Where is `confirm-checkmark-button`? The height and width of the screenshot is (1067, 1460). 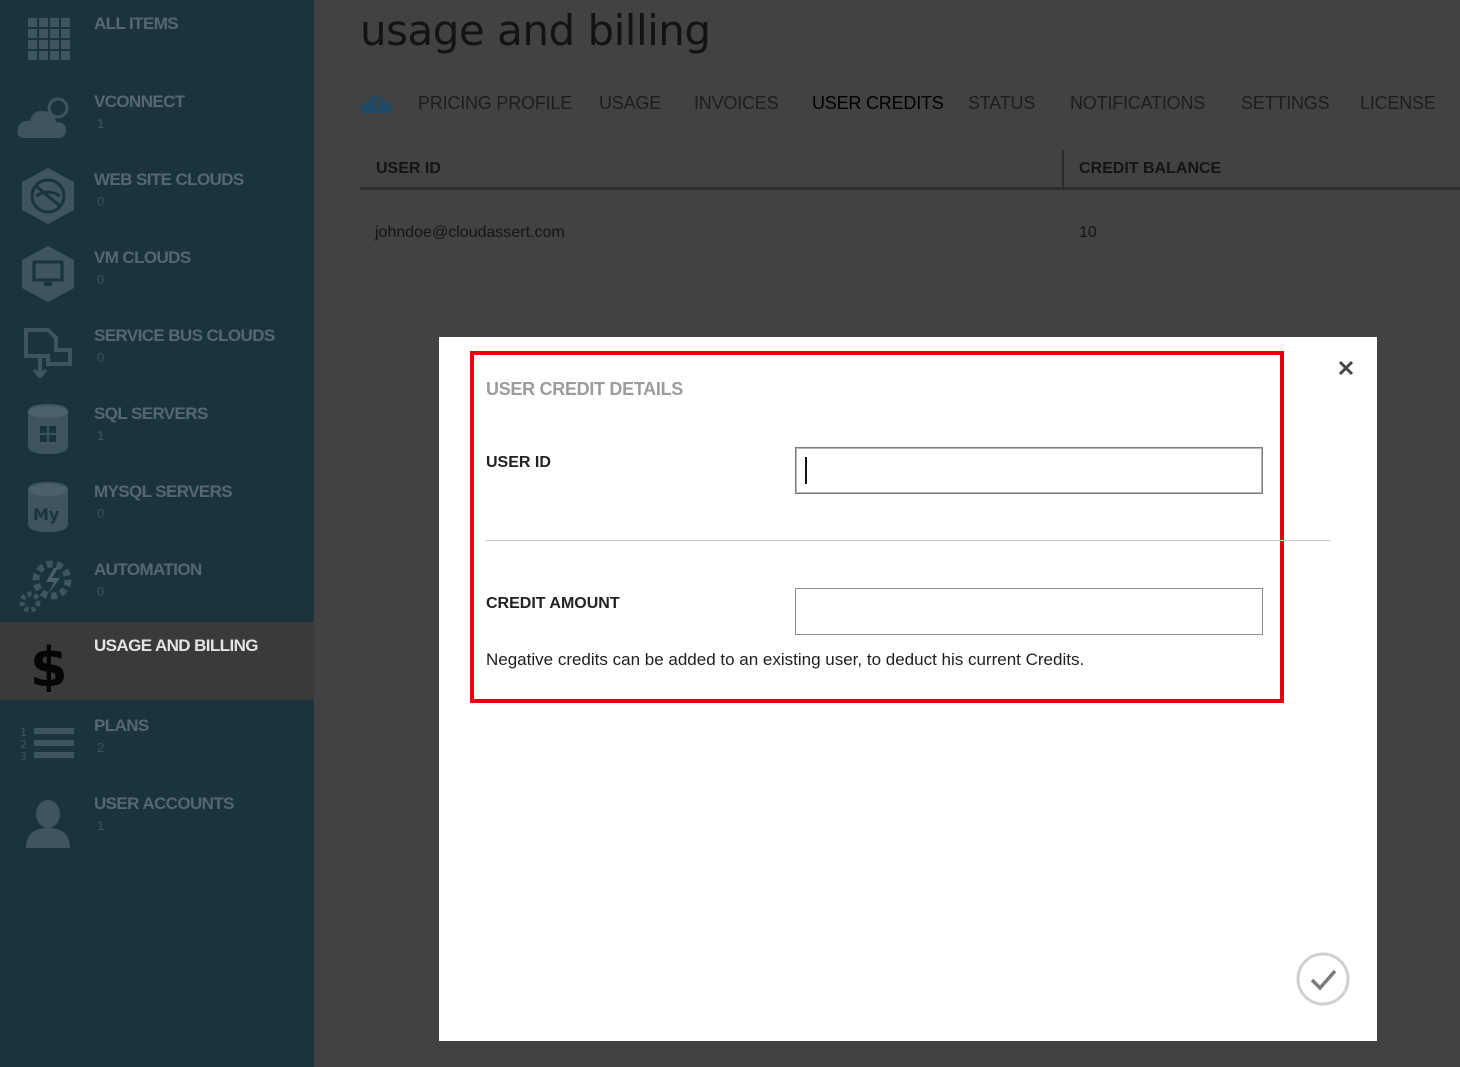 confirm-checkmark-button is located at coordinates (1323, 979).